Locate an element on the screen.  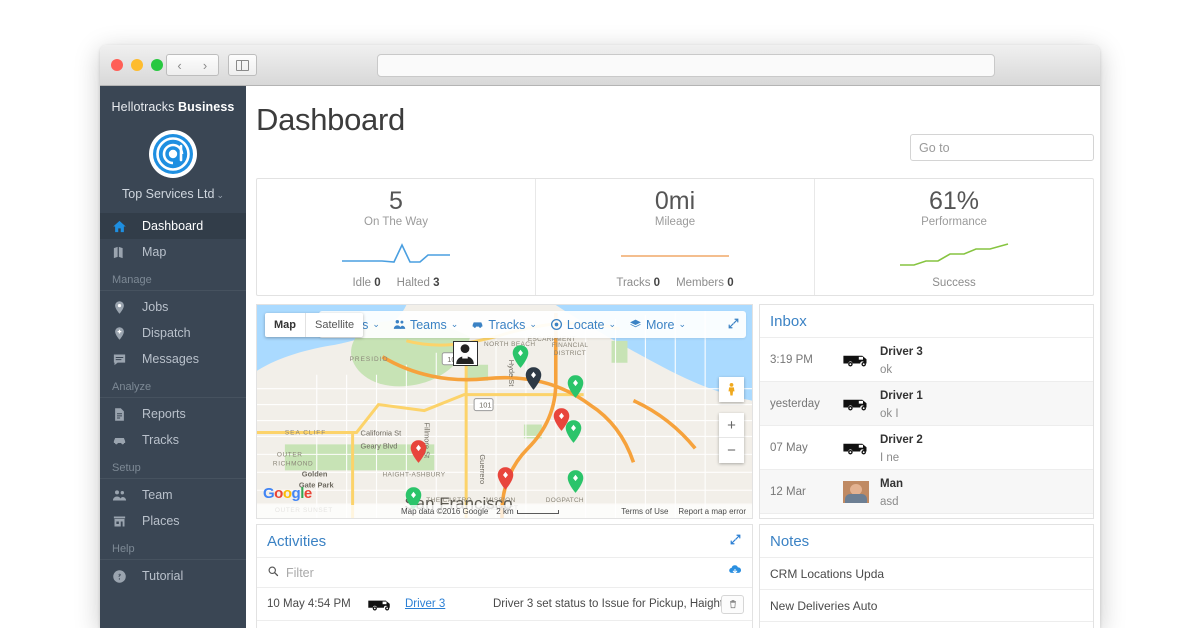
svg-text: California St is located at coordinates (382, 432).